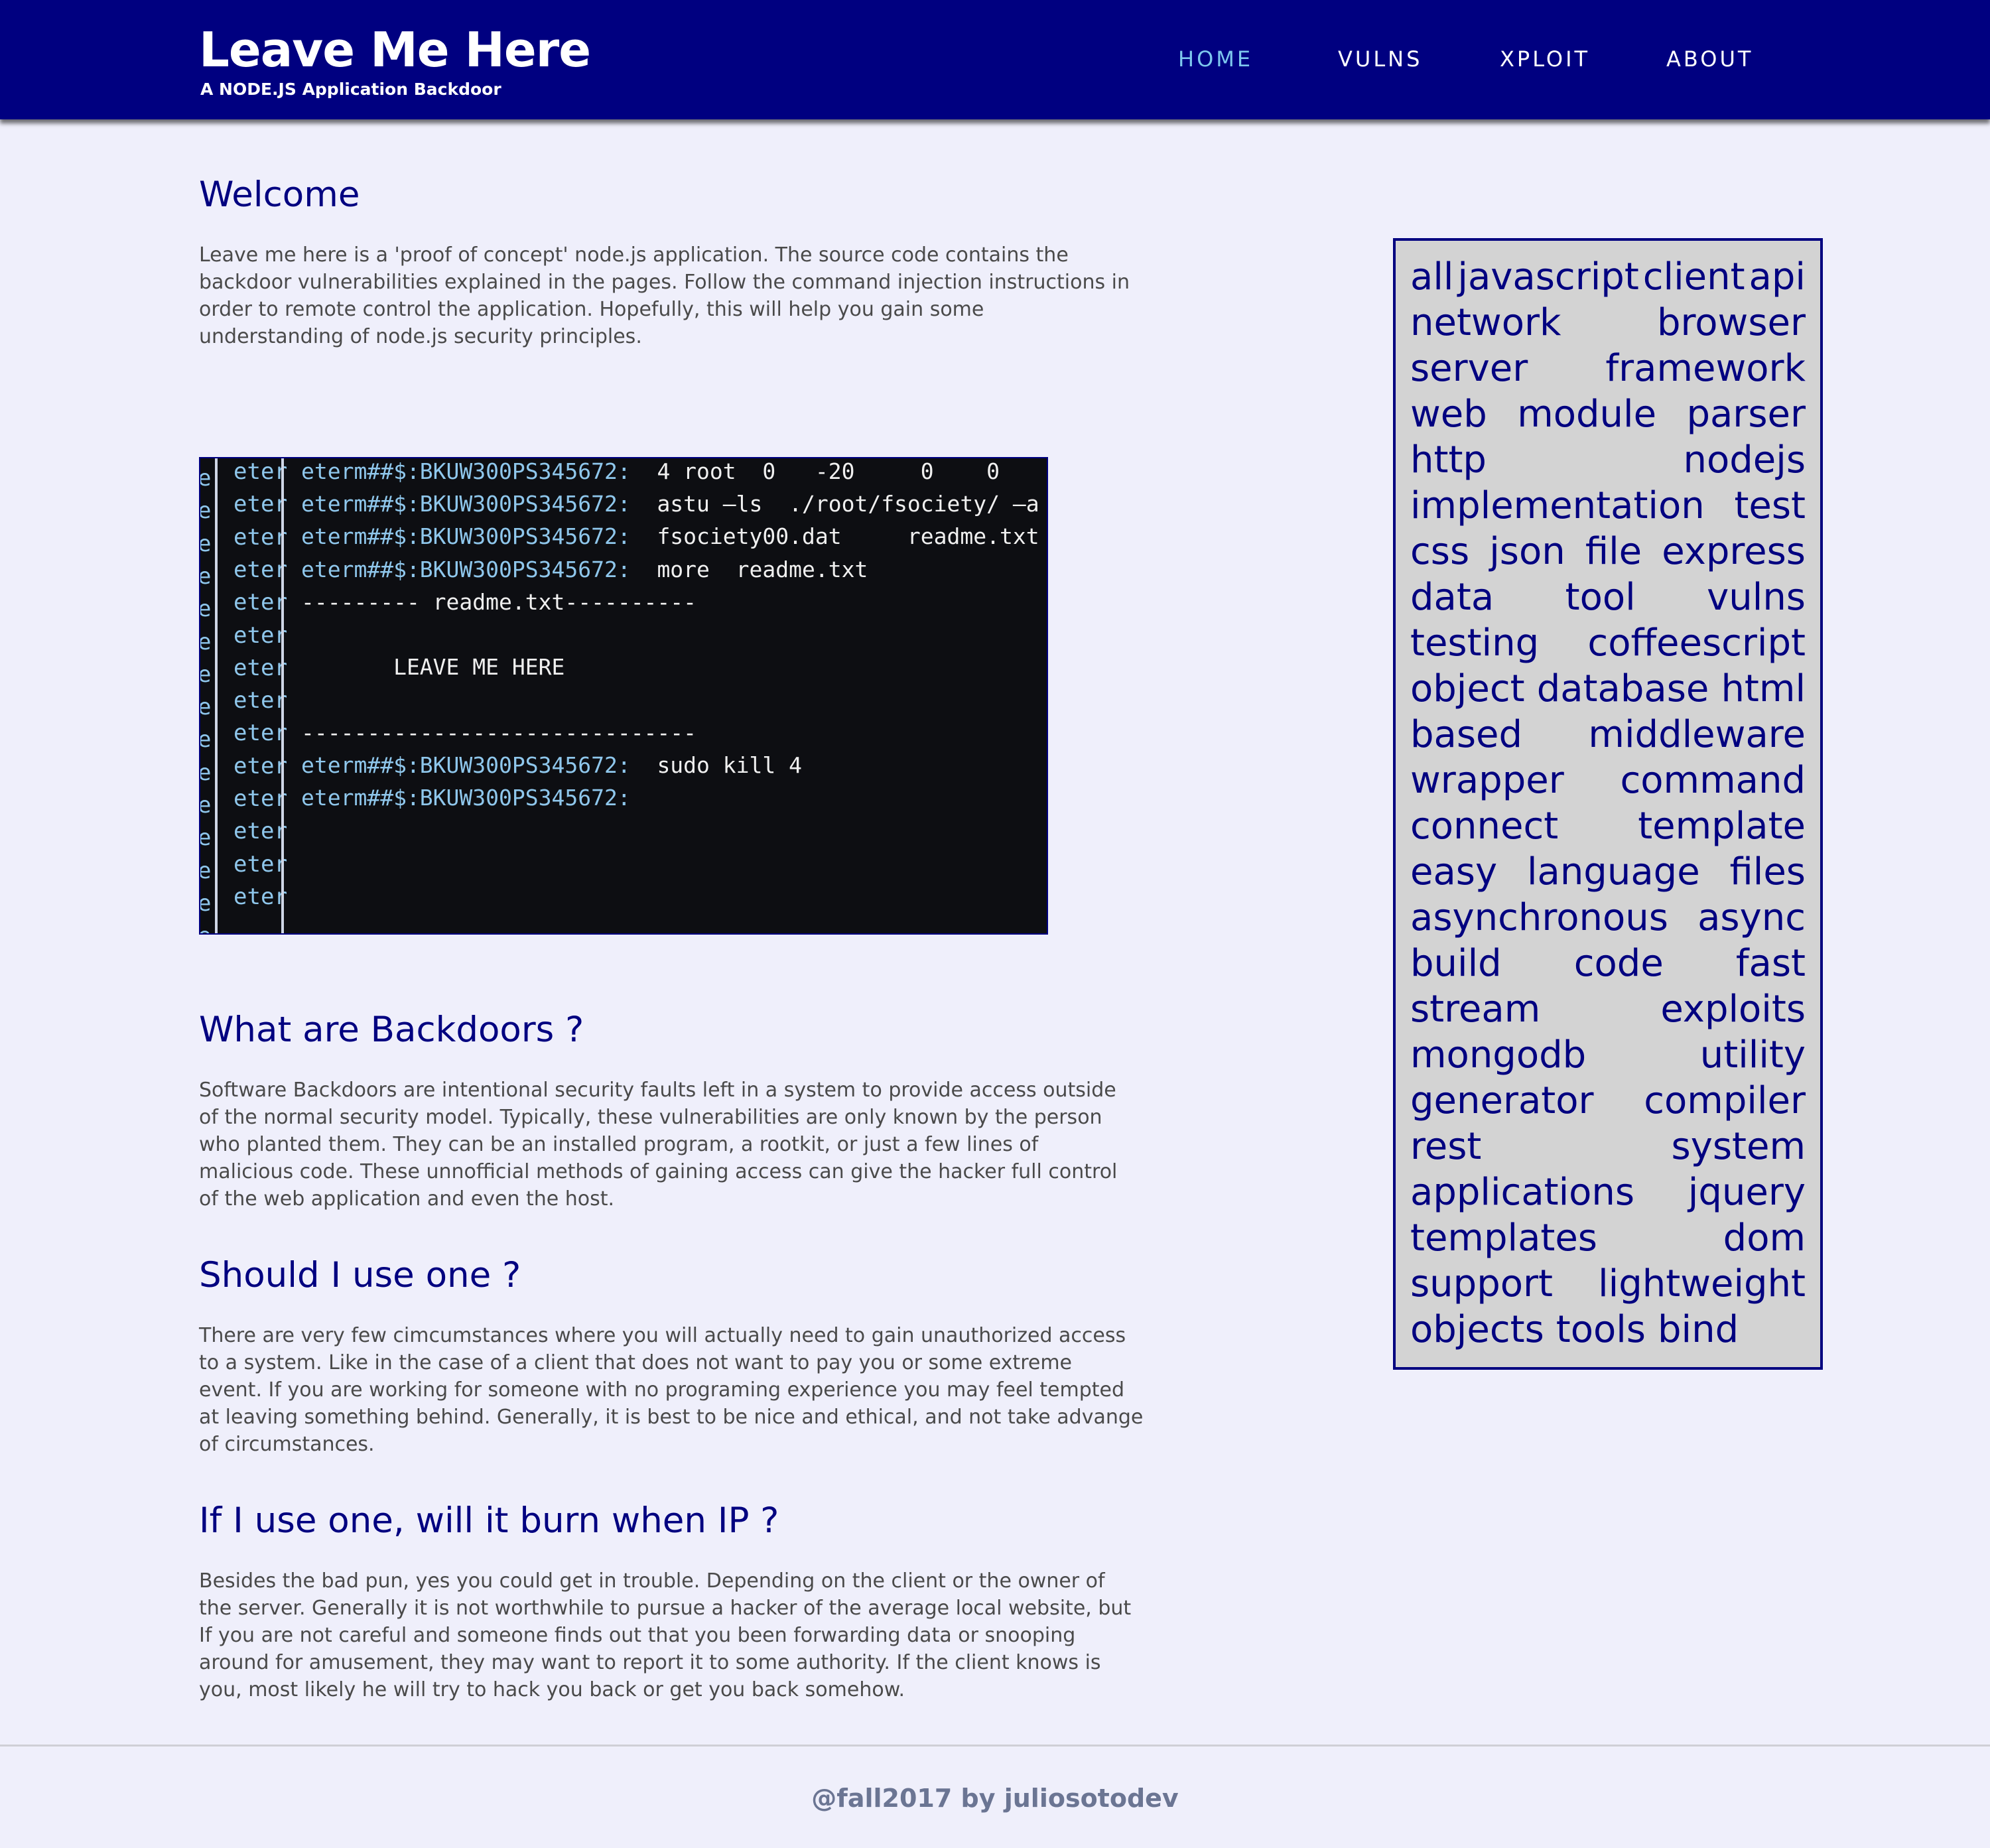 The width and height of the screenshot is (1990, 1848). I want to click on tag-link: build, so click(1456, 963).